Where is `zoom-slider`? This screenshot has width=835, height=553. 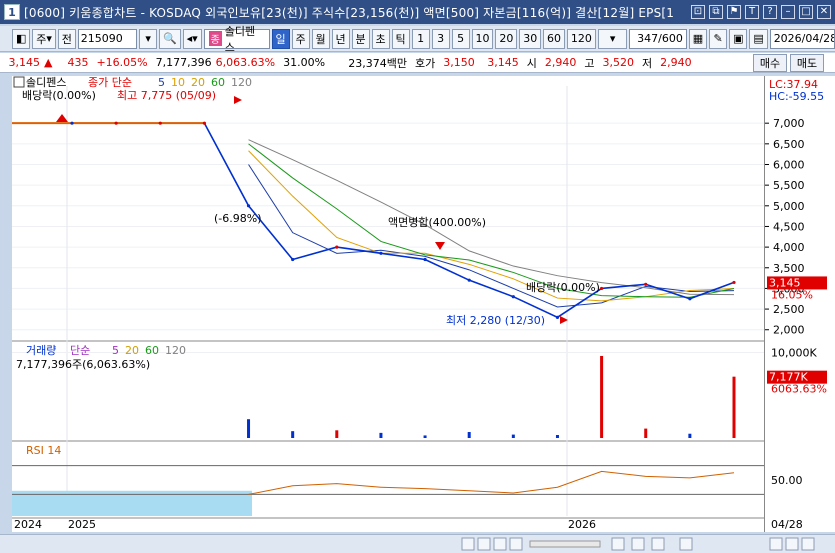 zoom-slider is located at coordinates (565, 544).